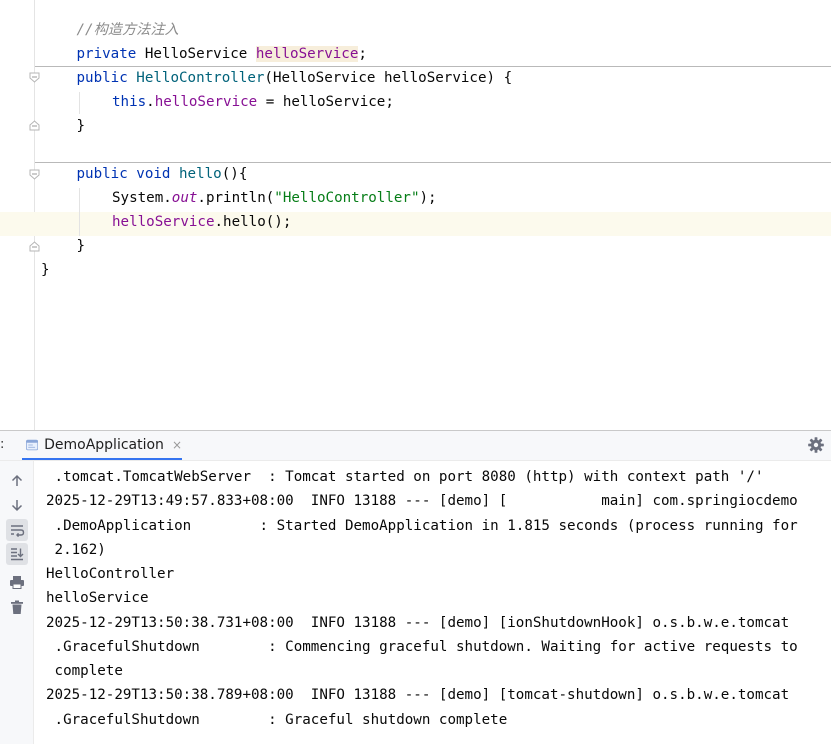  I want to click on code-token: ;, so click(362, 54).